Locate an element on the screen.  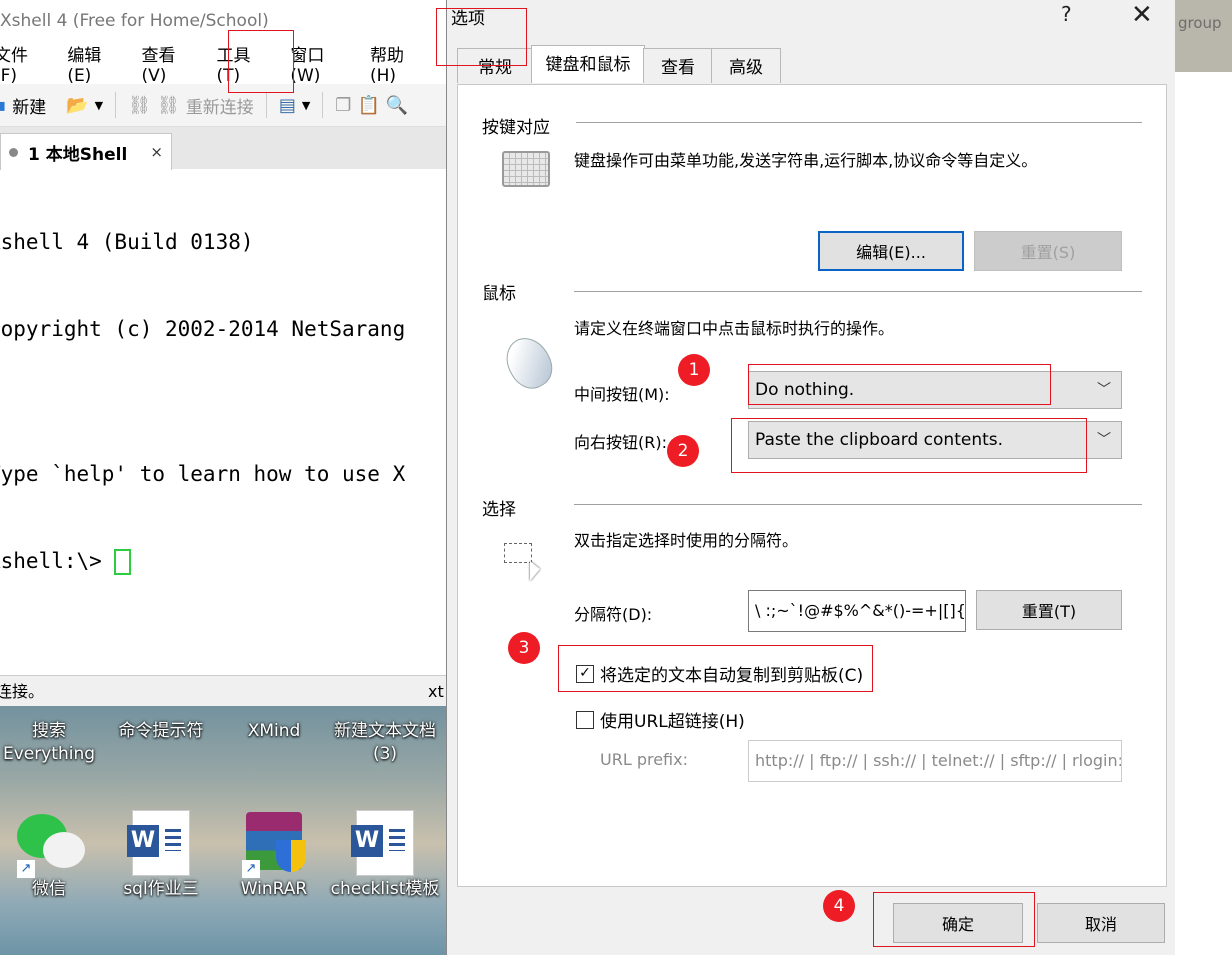
right-button-value: Paste the clipboard contents. is located at coordinates (879, 440).